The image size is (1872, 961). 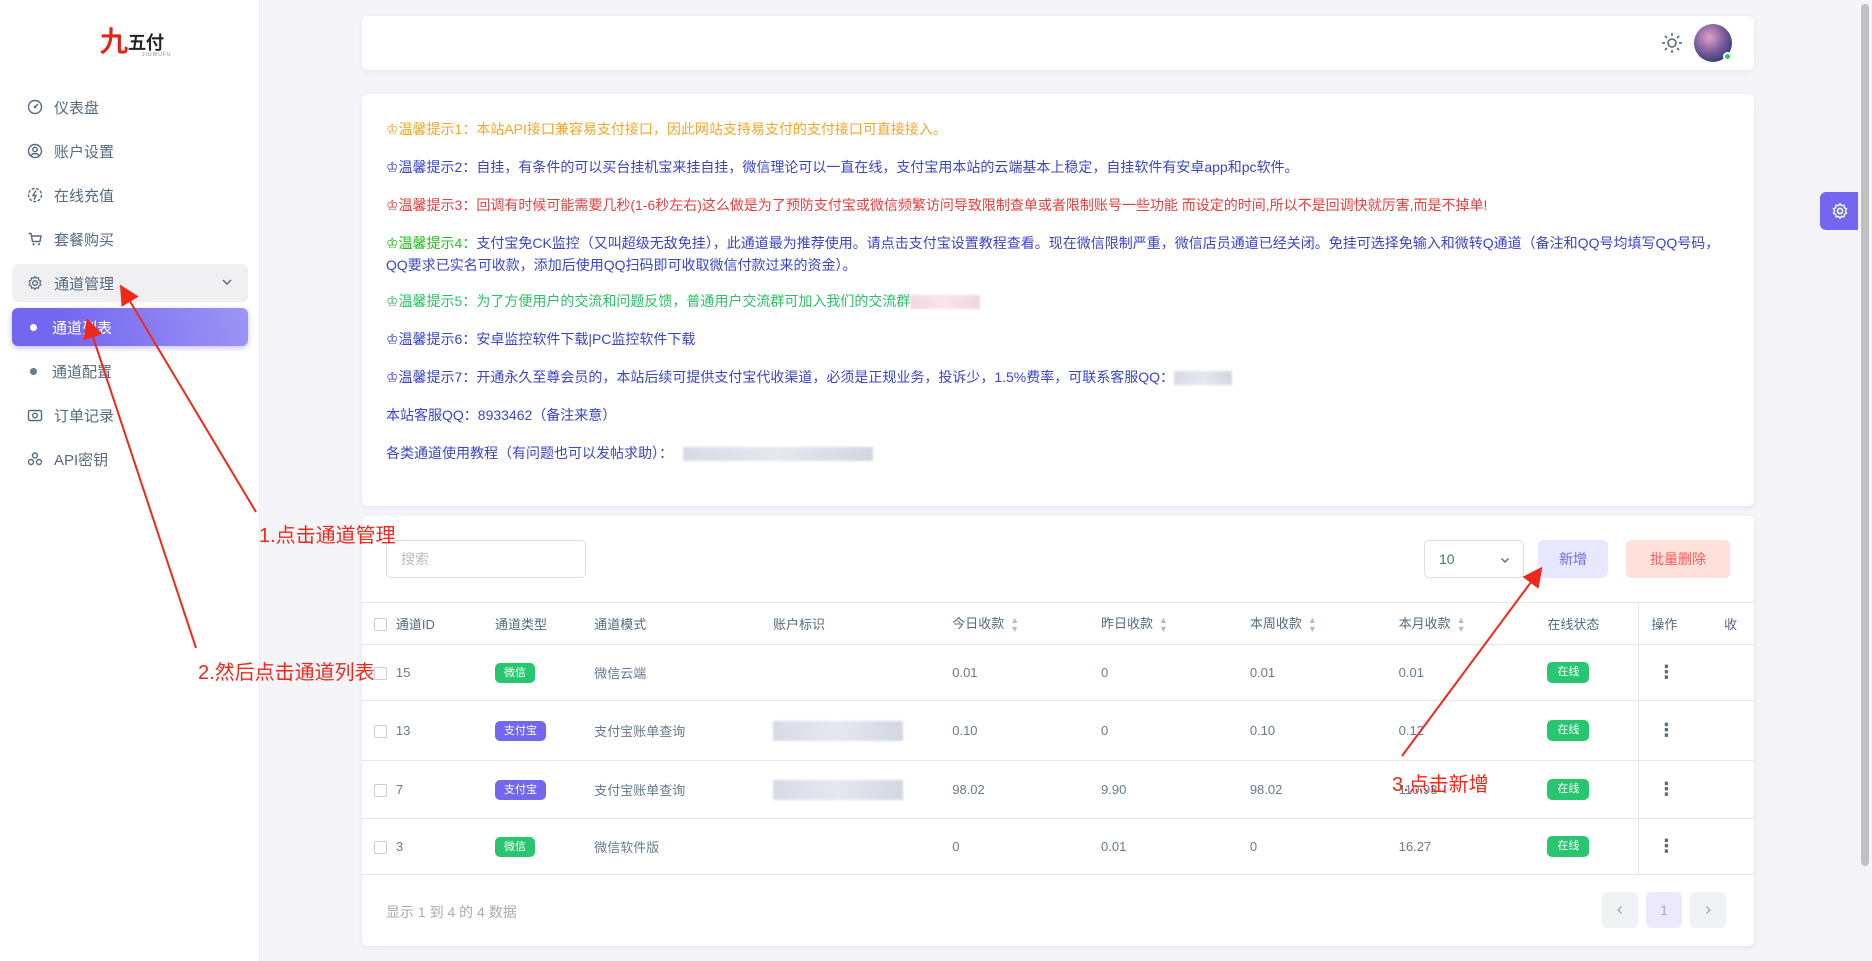 I want to click on table-row: 3 微信 微信软件版 0 0.01 0 16.27 在线 ⋮, so click(x=1058, y=846).